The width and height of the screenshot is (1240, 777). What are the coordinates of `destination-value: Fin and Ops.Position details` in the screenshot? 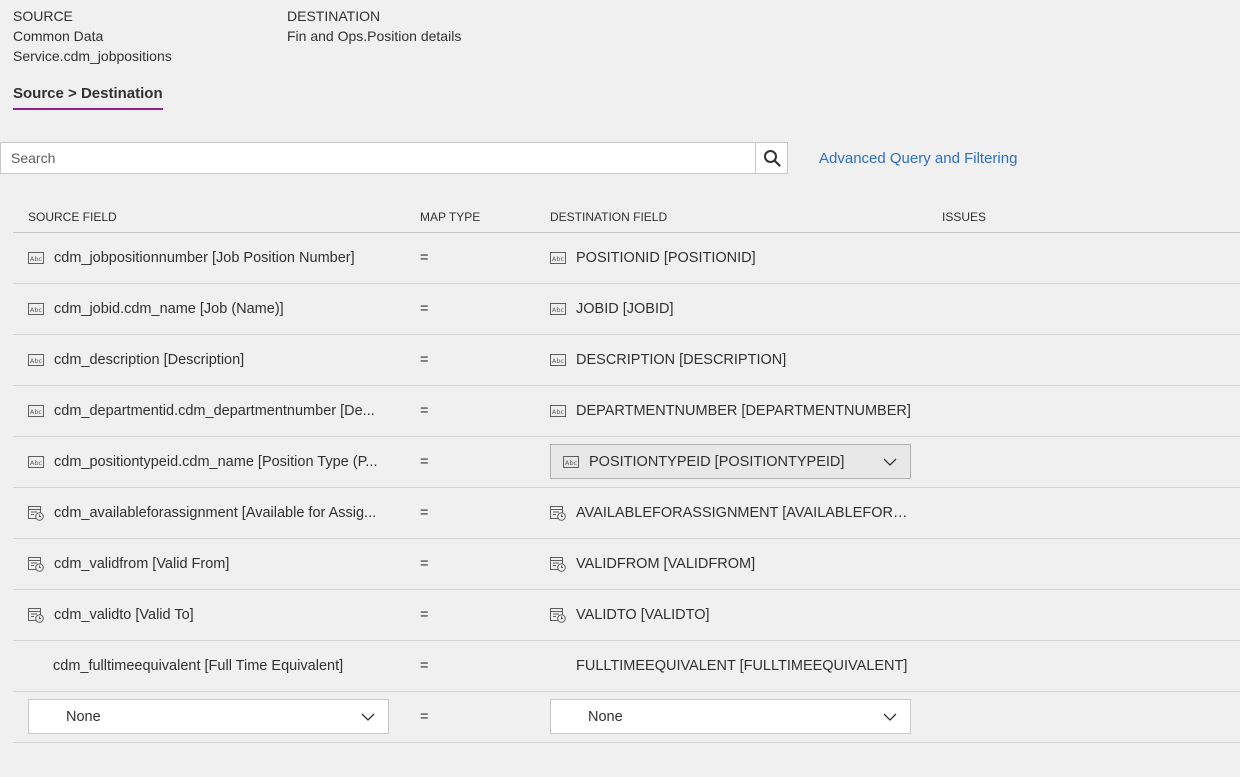 It's located at (374, 36).